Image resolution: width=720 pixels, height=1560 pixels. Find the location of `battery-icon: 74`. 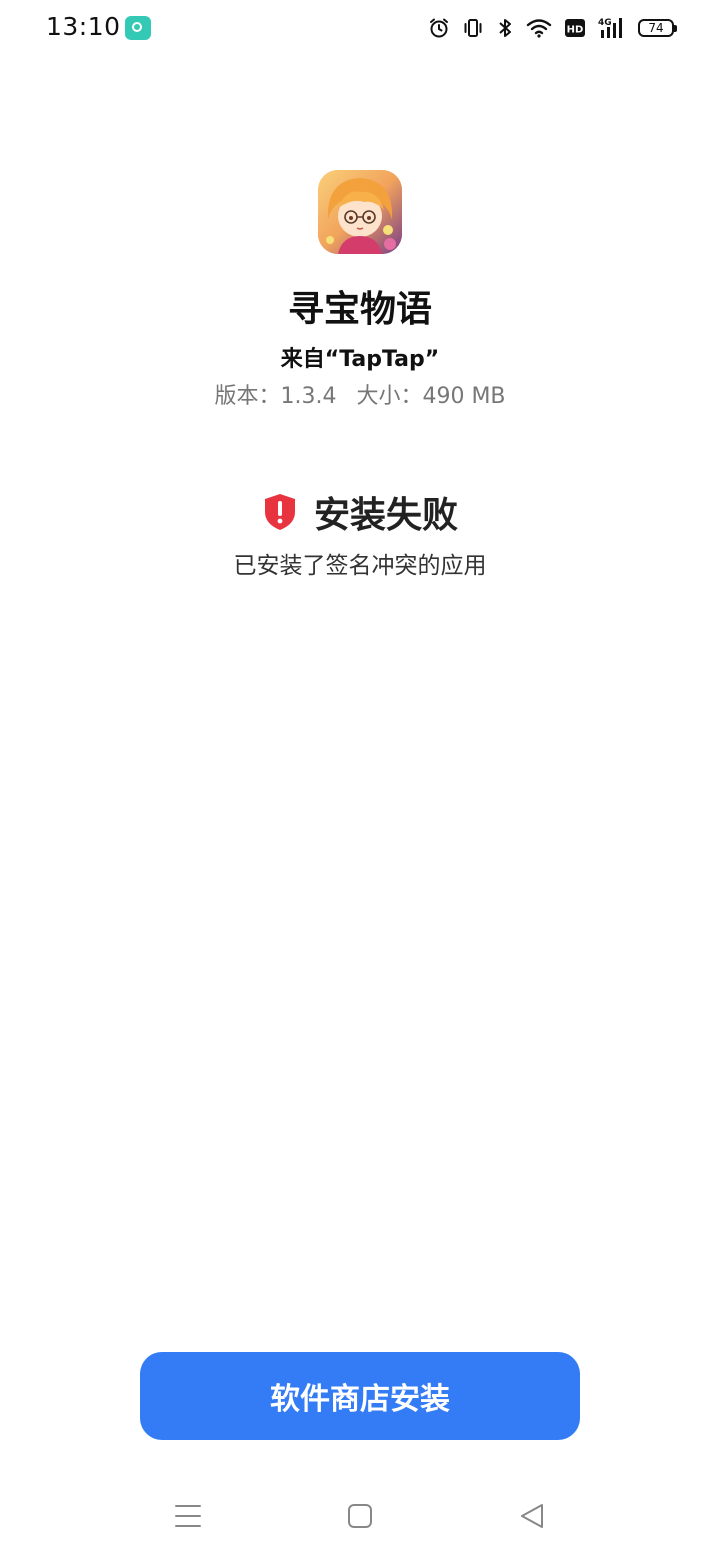

battery-icon: 74 is located at coordinates (657, 28).